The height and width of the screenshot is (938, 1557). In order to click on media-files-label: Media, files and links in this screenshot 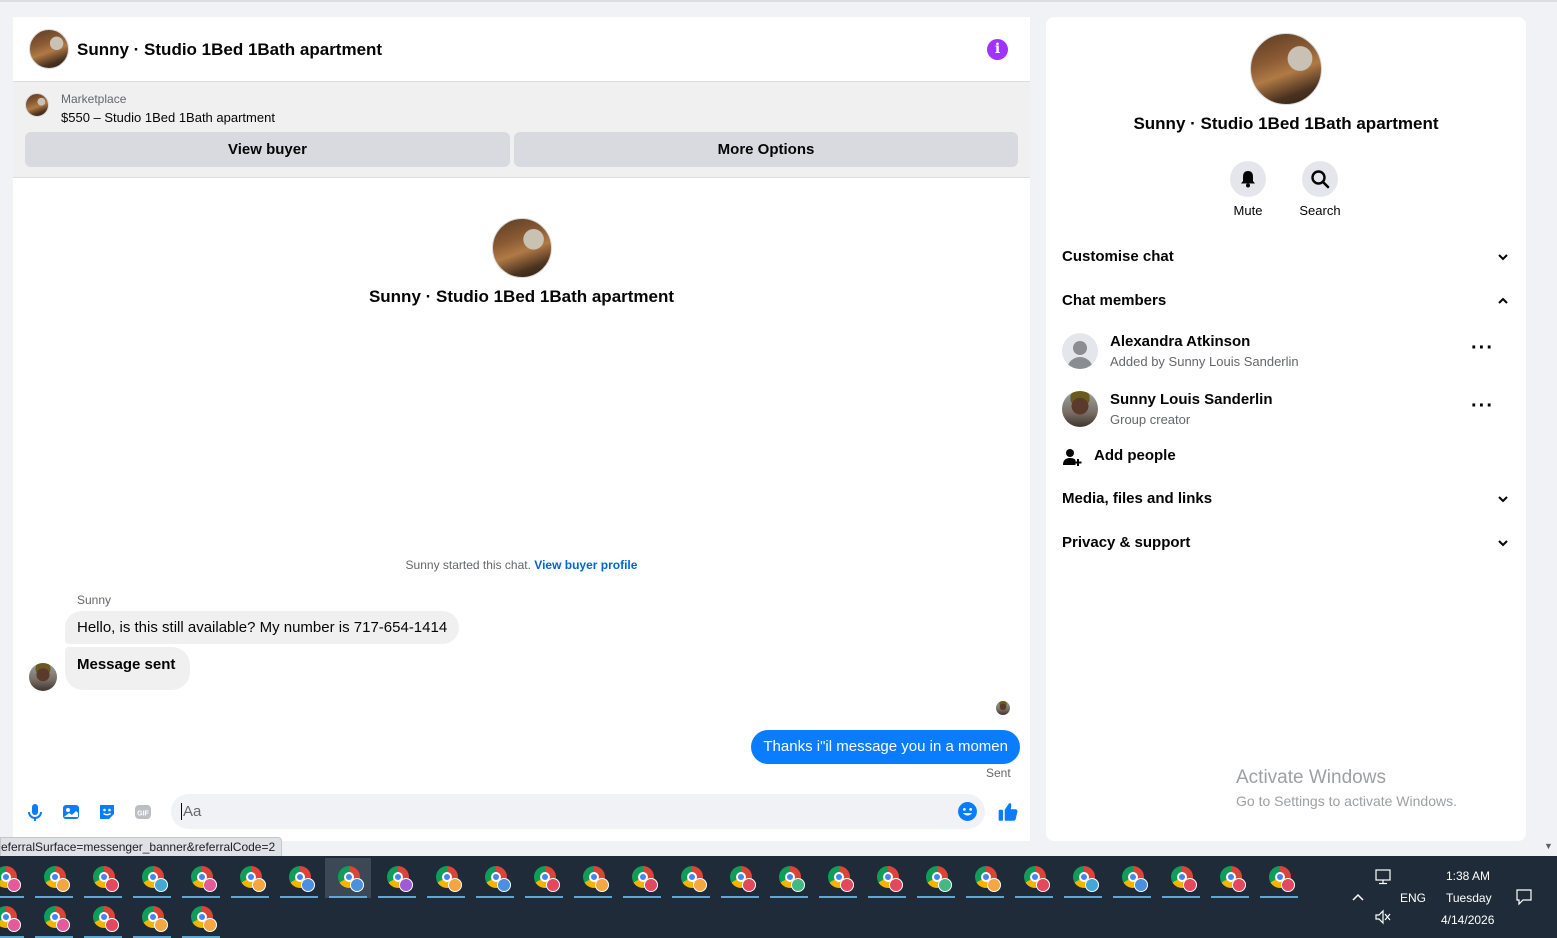, I will do `click(1137, 498)`.